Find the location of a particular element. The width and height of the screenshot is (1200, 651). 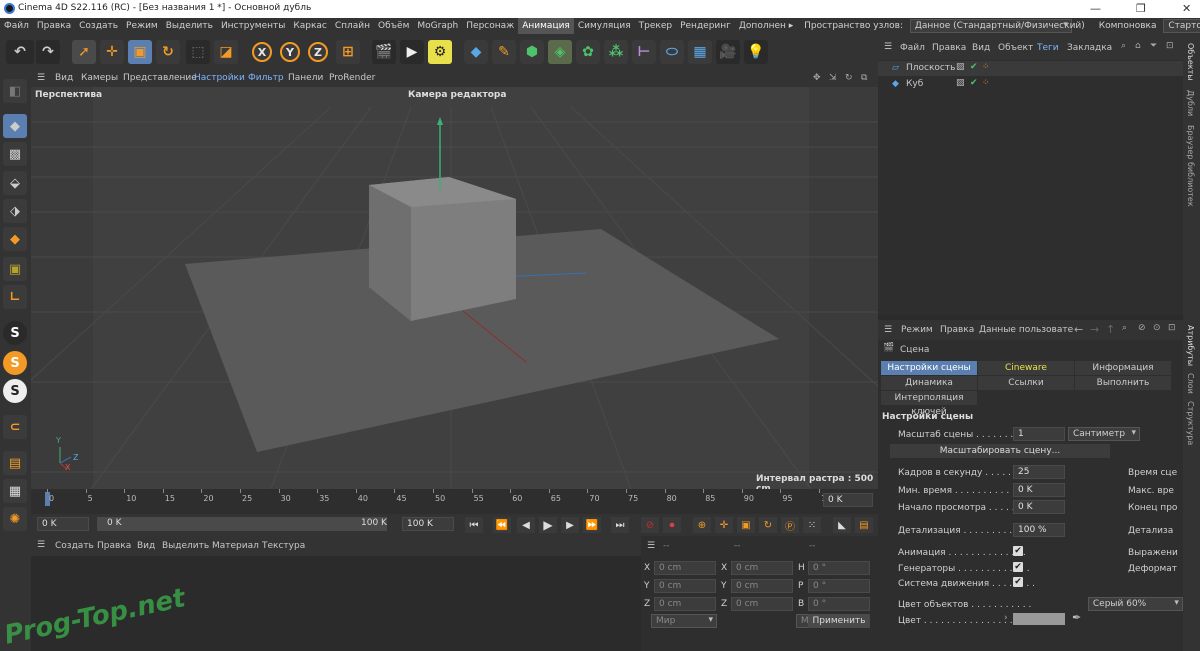

locked-workplane-icon: ▤ is located at coordinates (15, 463).